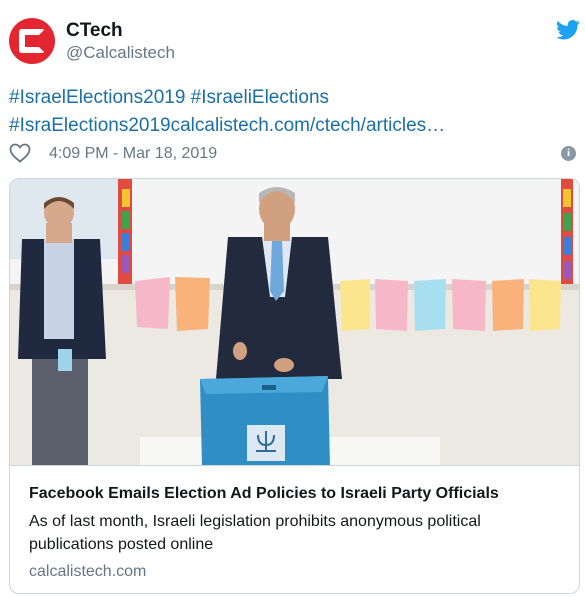 Image resolution: width=585 pixels, height=597 pixels. I want to click on tweet-text-line-1: #IsraelElections2019 #IsraeliElections, so click(169, 98).